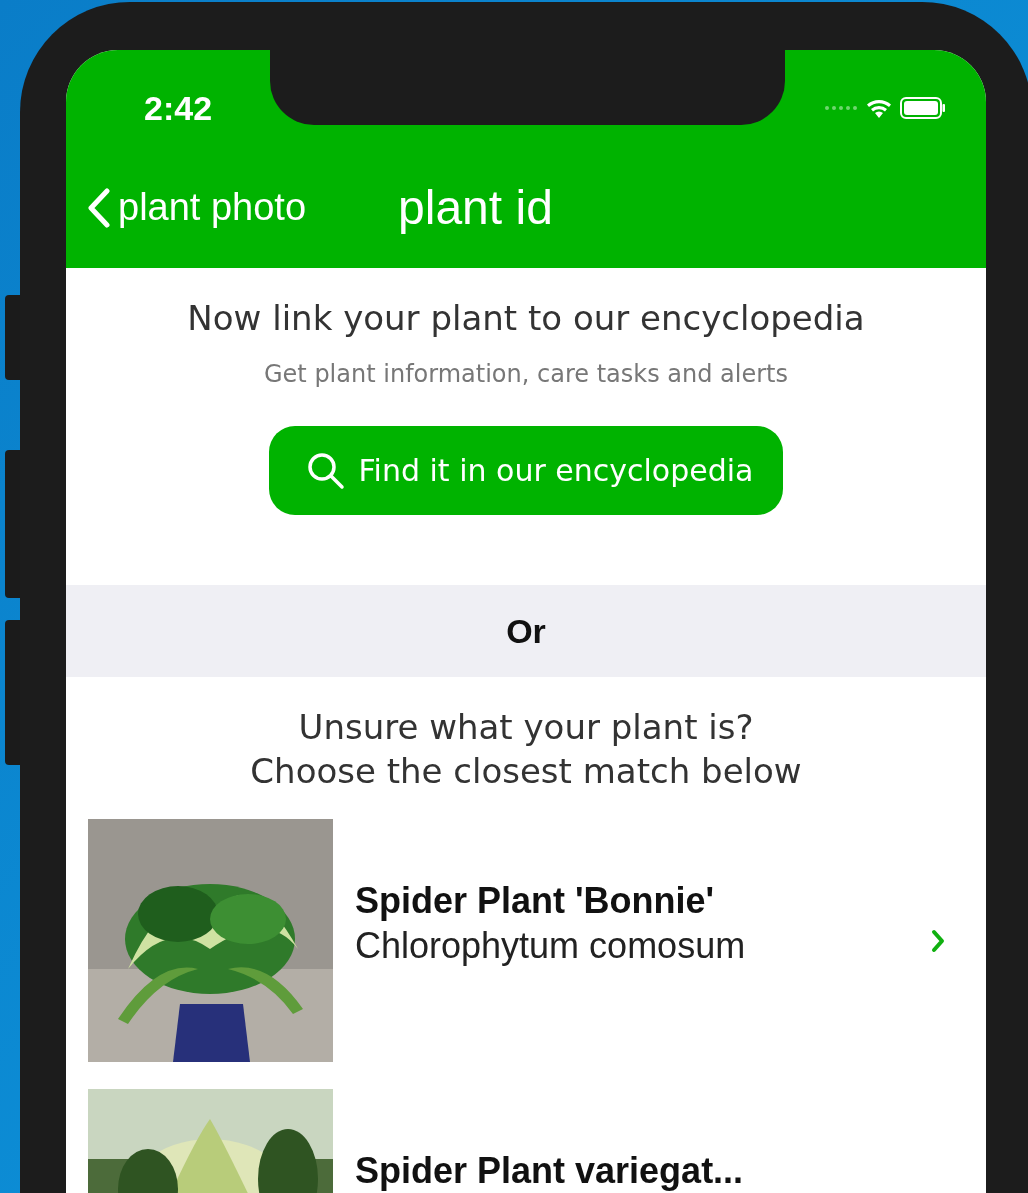 This screenshot has width=1028, height=1193. Describe the element at coordinates (923, 108) in the screenshot. I see `battery-icon` at that location.